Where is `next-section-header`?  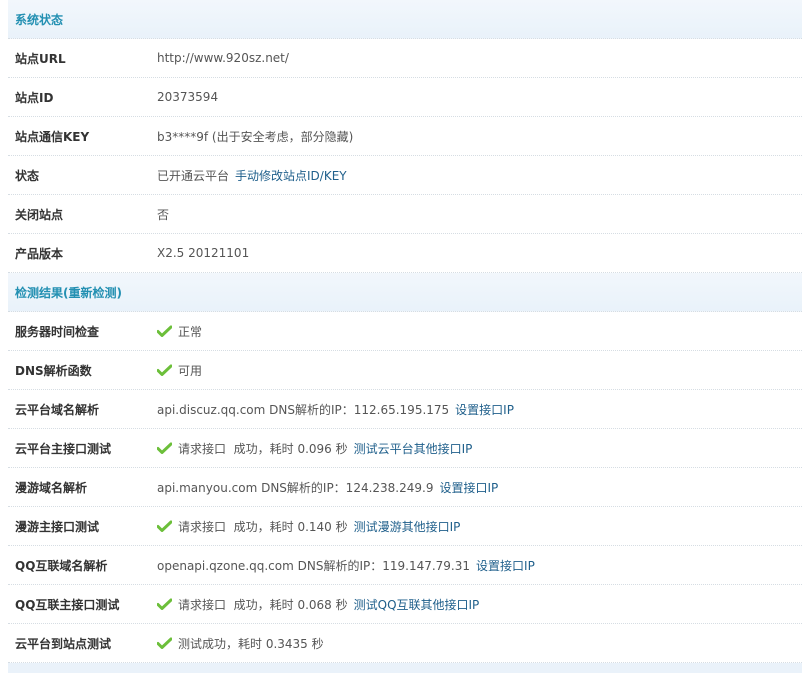 next-section-header is located at coordinates (405, 668).